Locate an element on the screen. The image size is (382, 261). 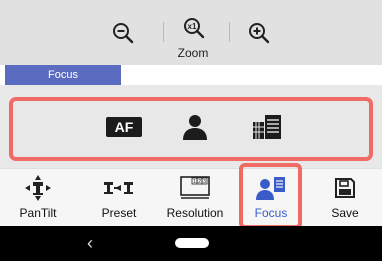
pantilt-label: PanTilt is located at coordinates (38, 213).